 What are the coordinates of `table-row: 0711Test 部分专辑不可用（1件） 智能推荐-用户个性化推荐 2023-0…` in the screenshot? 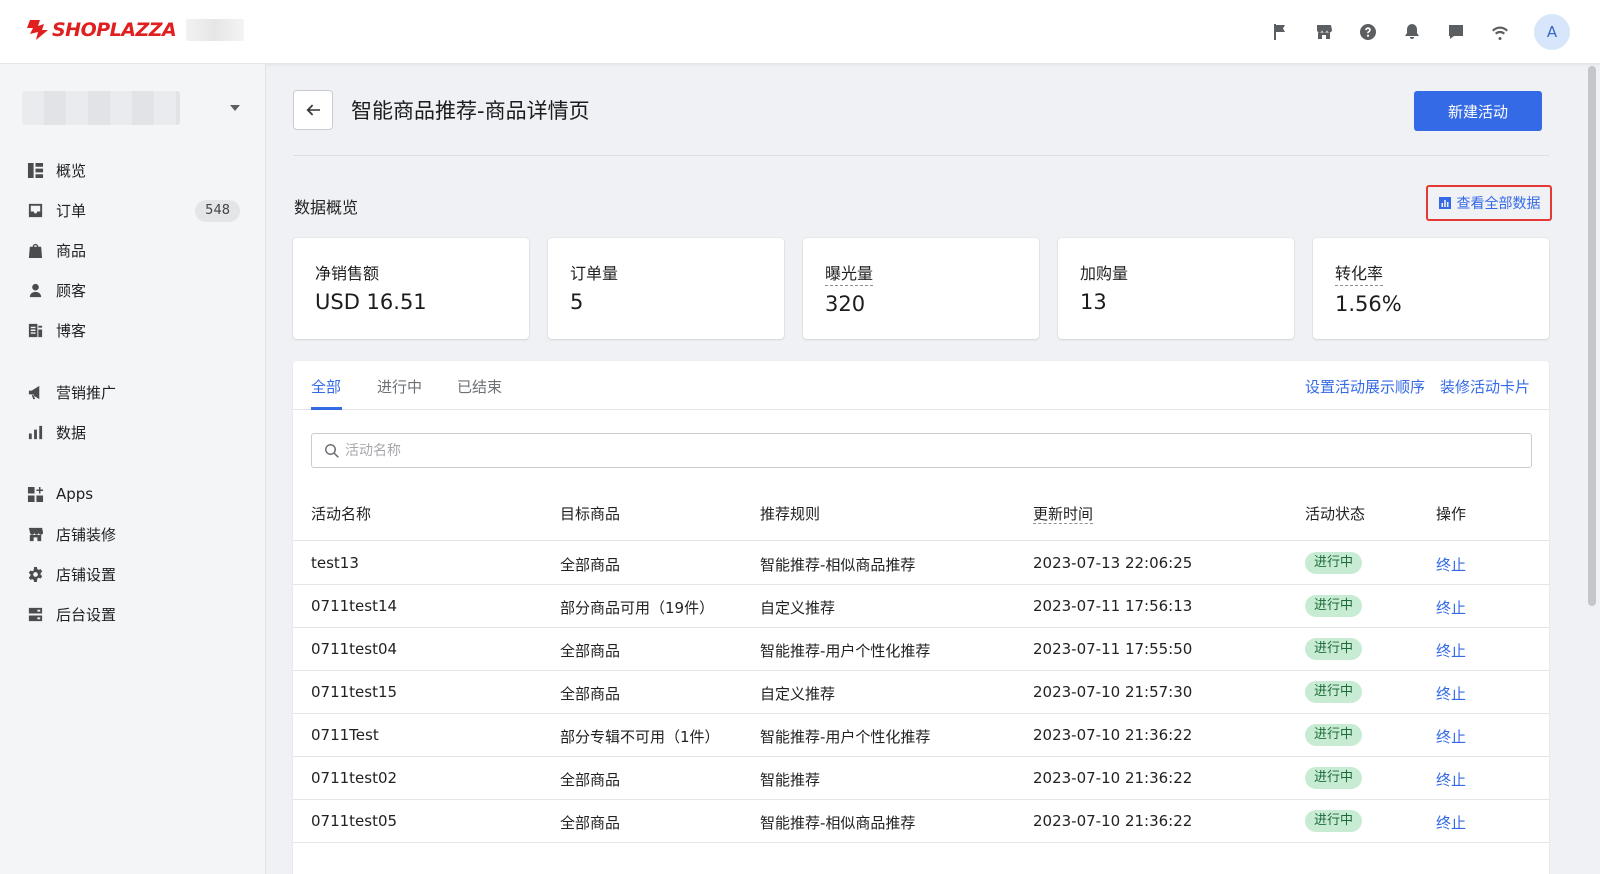 It's located at (921, 735).